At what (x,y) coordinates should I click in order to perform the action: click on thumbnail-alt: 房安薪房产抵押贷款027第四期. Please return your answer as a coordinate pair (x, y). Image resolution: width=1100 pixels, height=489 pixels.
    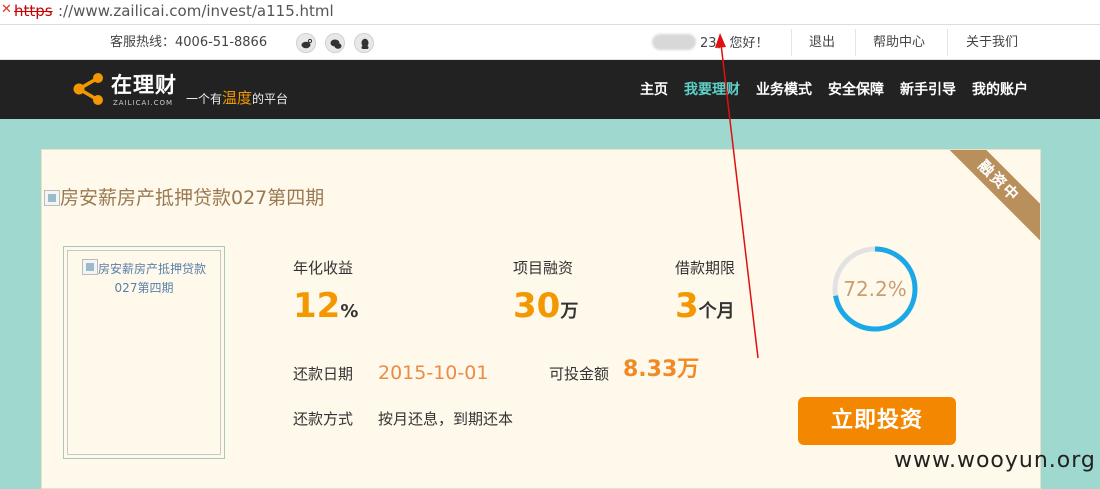
    Looking at the image, I should click on (151, 278).